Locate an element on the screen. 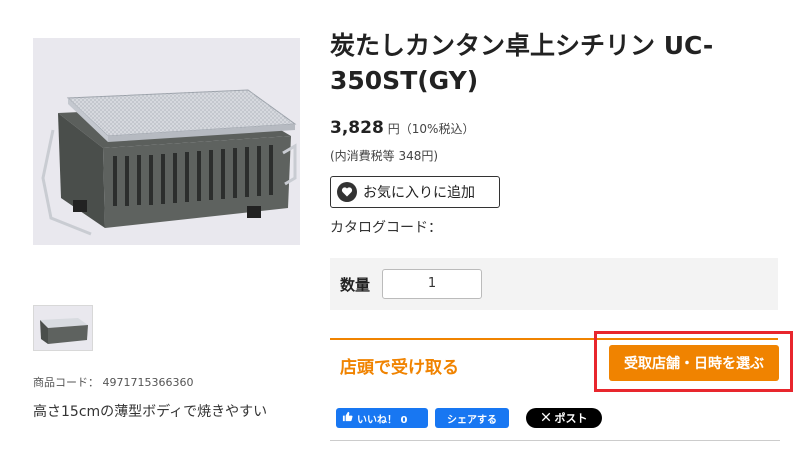  tax-note: (内消費税等 348円) is located at coordinates (384, 156).